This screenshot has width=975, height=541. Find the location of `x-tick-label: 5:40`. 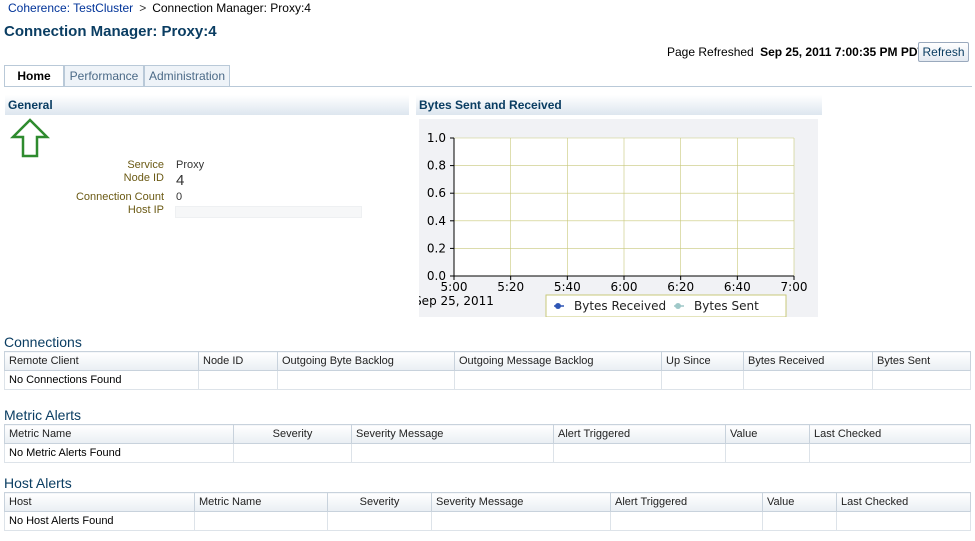

x-tick-label: 5:40 is located at coordinates (567, 287).